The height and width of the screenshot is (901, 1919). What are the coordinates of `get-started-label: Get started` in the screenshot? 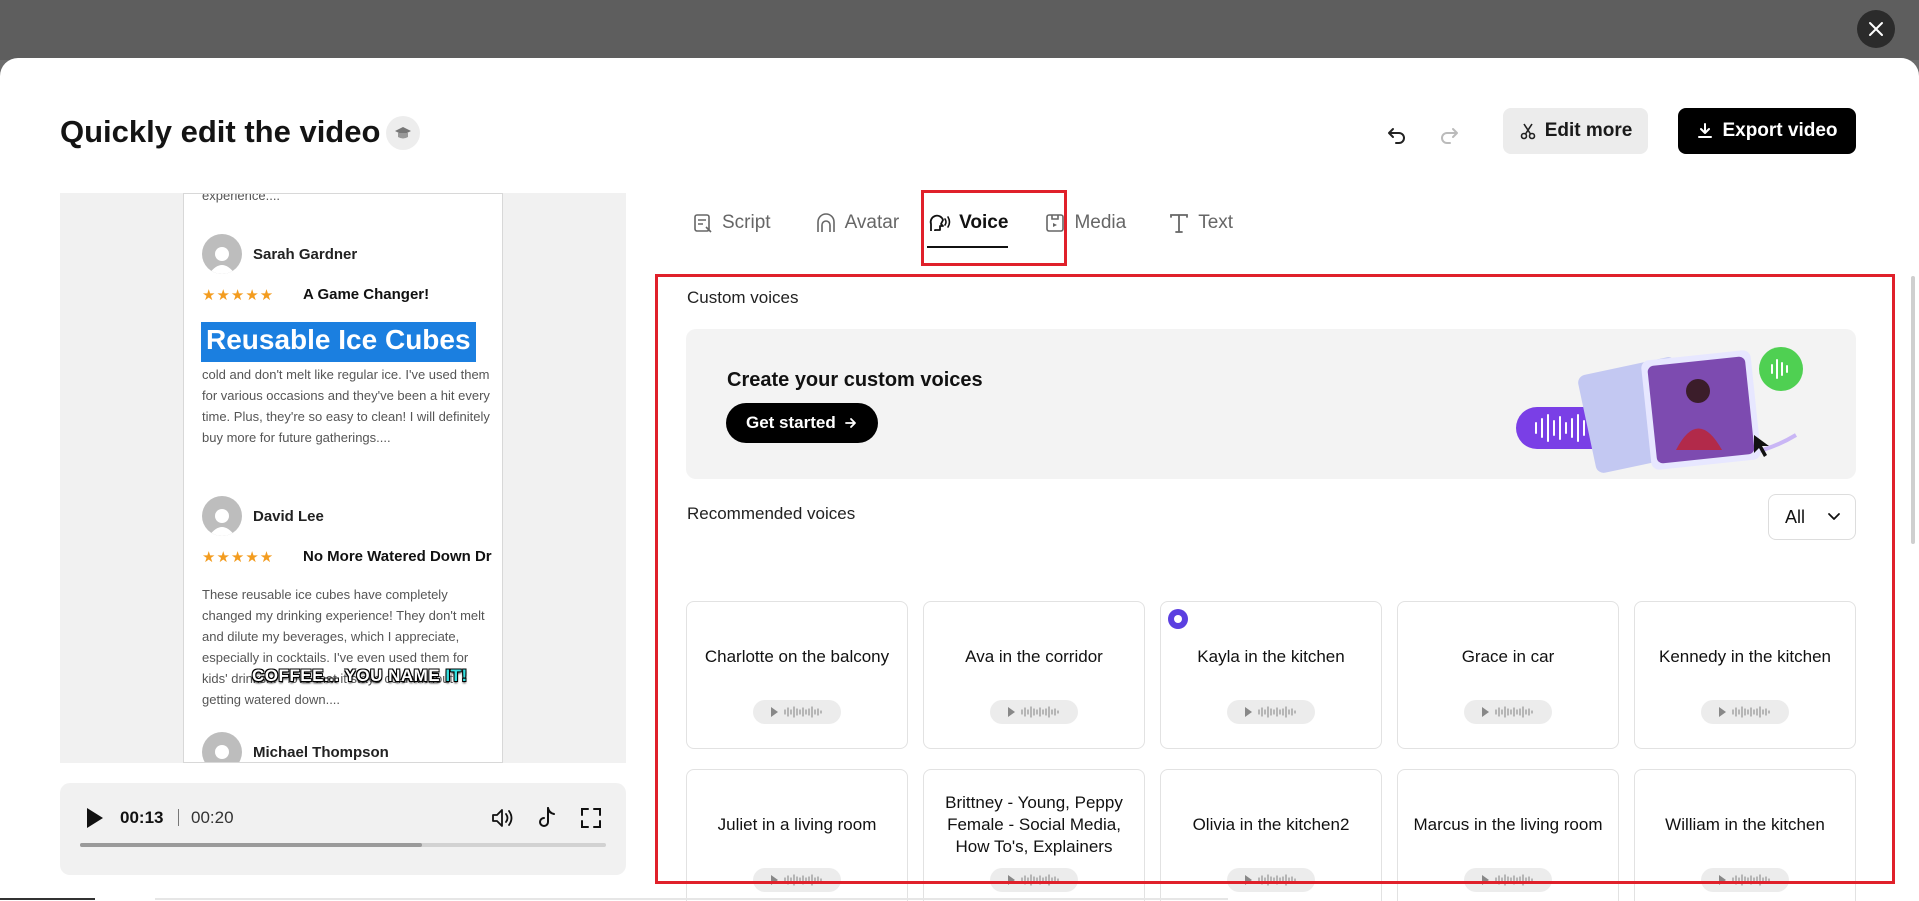 It's located at (791, 422).